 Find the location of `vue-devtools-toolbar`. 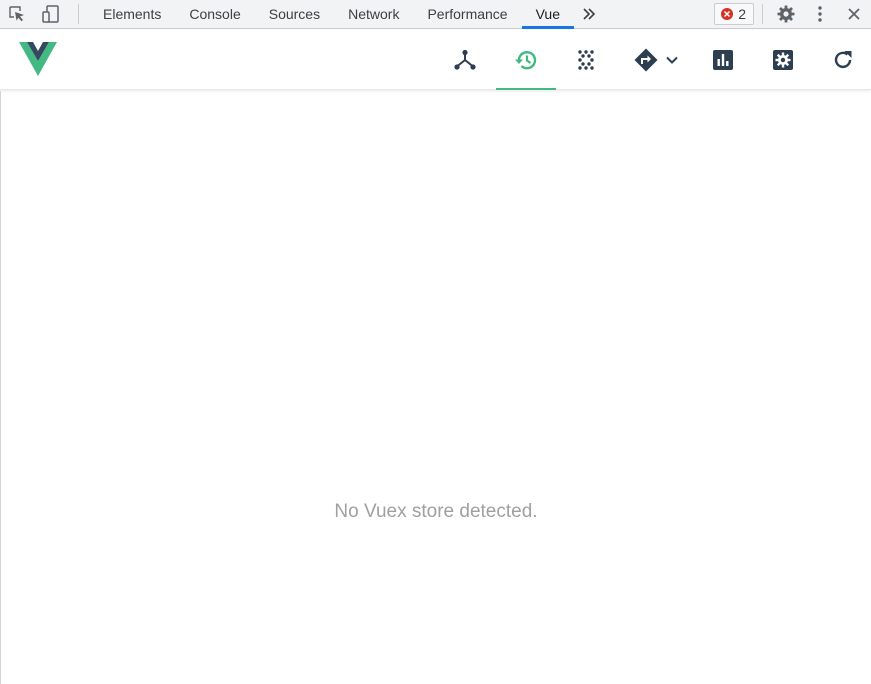

vue-devtools-toolbar is located at coordinates (435, 60).